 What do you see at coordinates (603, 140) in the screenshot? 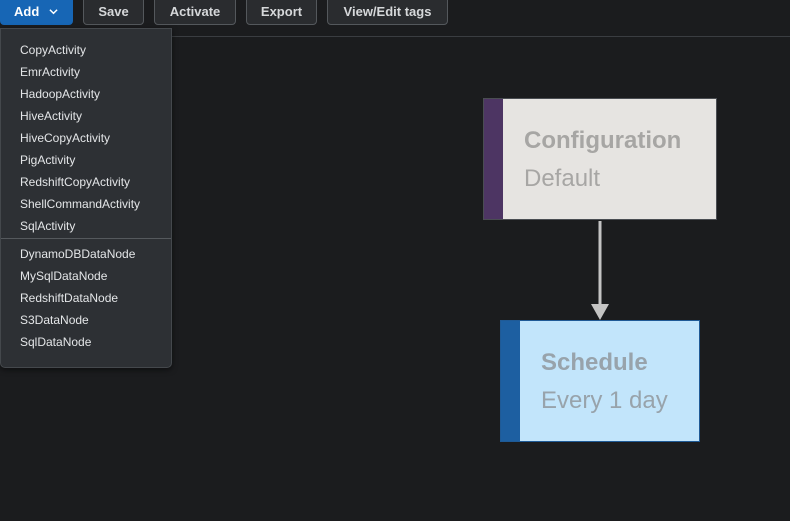
I see `configuration-node-title: Configuration` at bounding box center [603, 140].